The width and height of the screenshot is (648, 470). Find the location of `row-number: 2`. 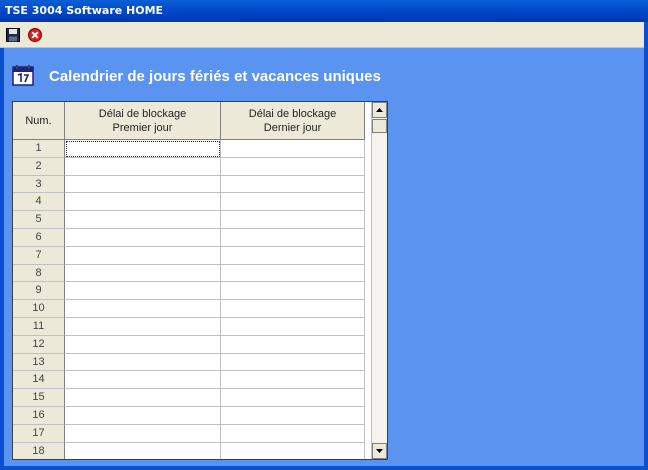

row-number: 2 is located at coordinates (39, 166).